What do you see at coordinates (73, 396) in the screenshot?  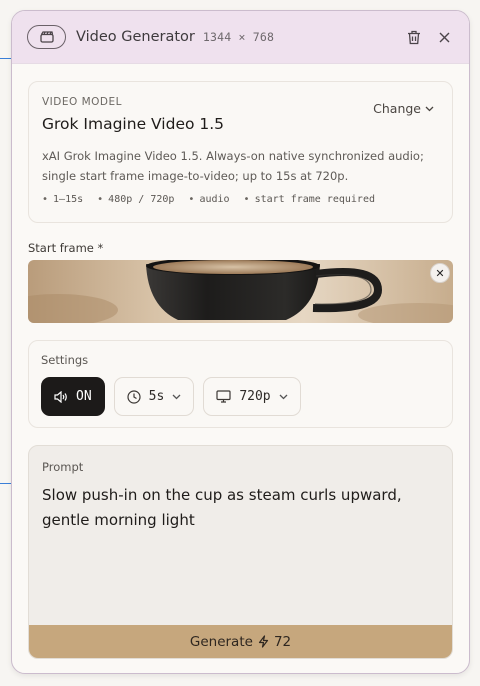 I see `audio-toggle: ON` at bounding box center [73, 396].